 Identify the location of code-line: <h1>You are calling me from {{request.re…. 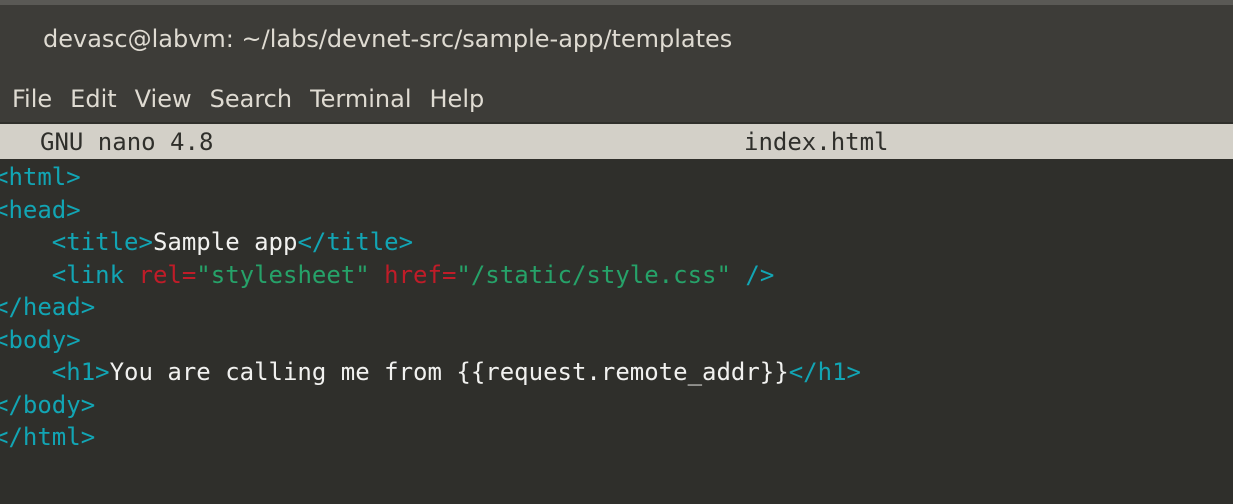
(616, 372).